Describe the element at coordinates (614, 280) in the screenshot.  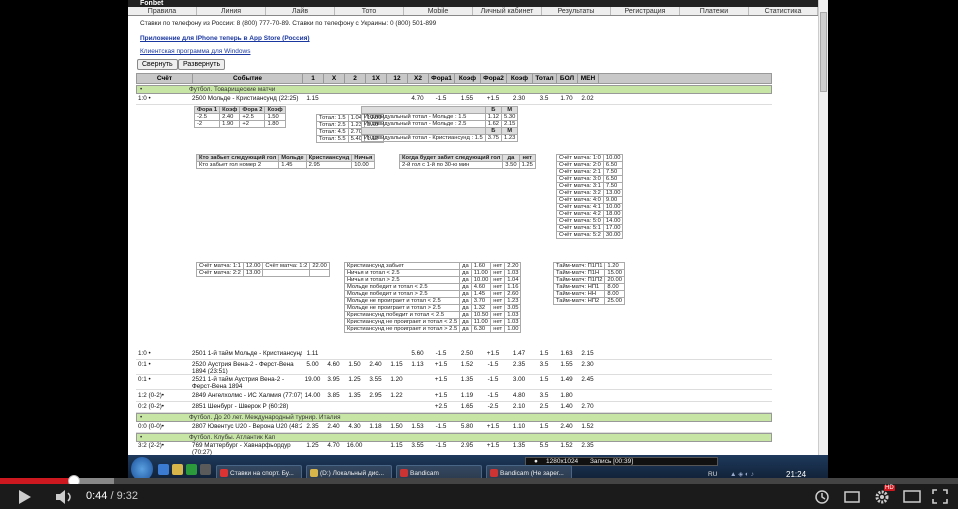
I see `market-cell: 20.00` at that location.